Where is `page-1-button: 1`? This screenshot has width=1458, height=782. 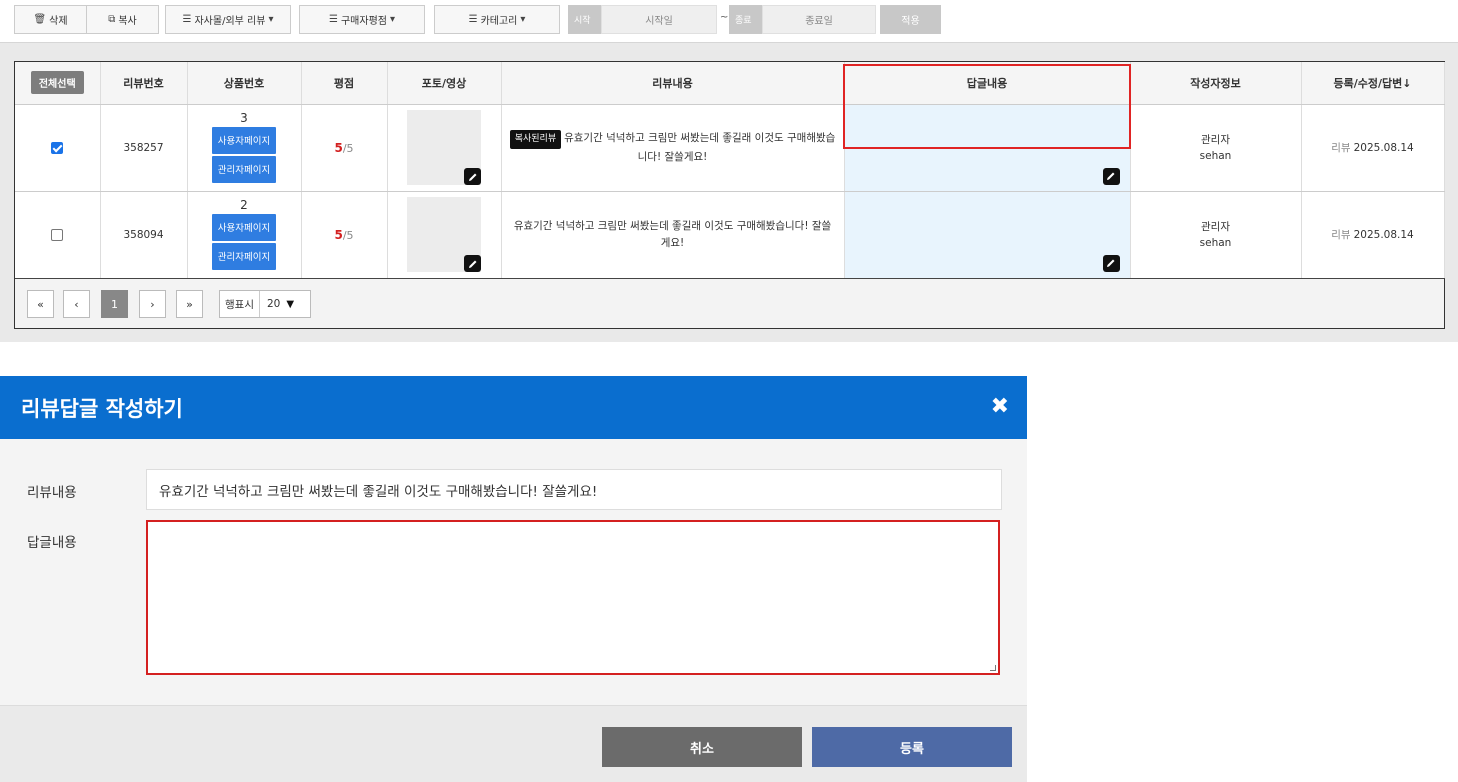 page-1-button: 1 is located at coordinates (114, 304).